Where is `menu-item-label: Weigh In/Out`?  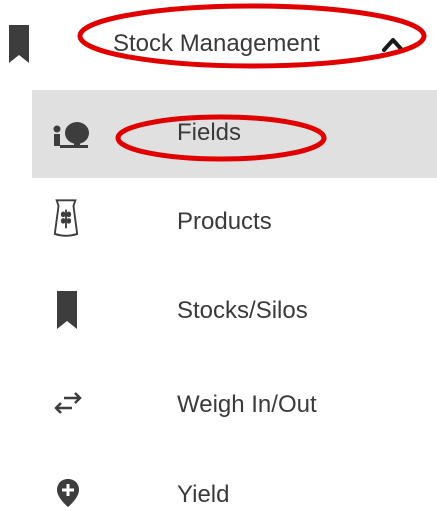
menu-item-label: Weigh In/Out is located at coordinates (247, 404).